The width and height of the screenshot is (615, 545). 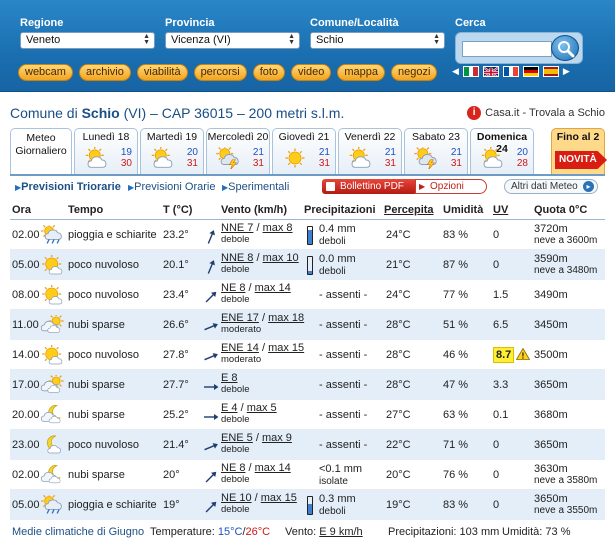 What do you see at coordinates (229, 378) in the screenshot?
I see `wind-speed: E 8` at bounding box center [229, 378].